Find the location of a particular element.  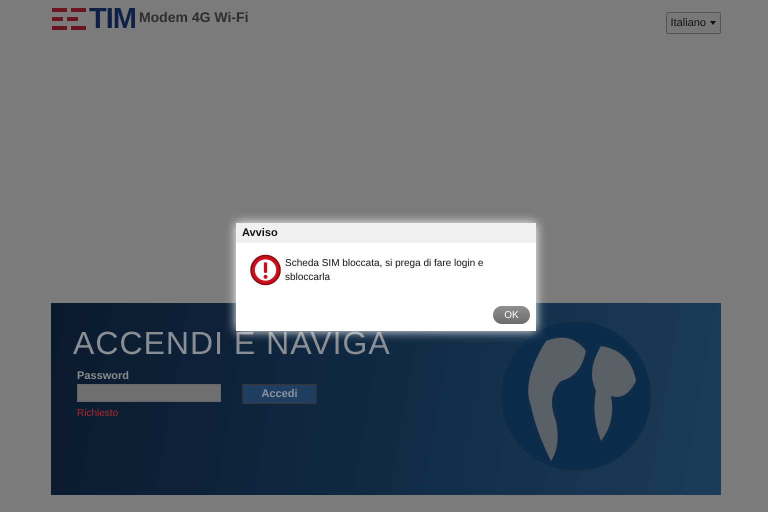

language-select: Italiano is located at coordinates (693, 23).